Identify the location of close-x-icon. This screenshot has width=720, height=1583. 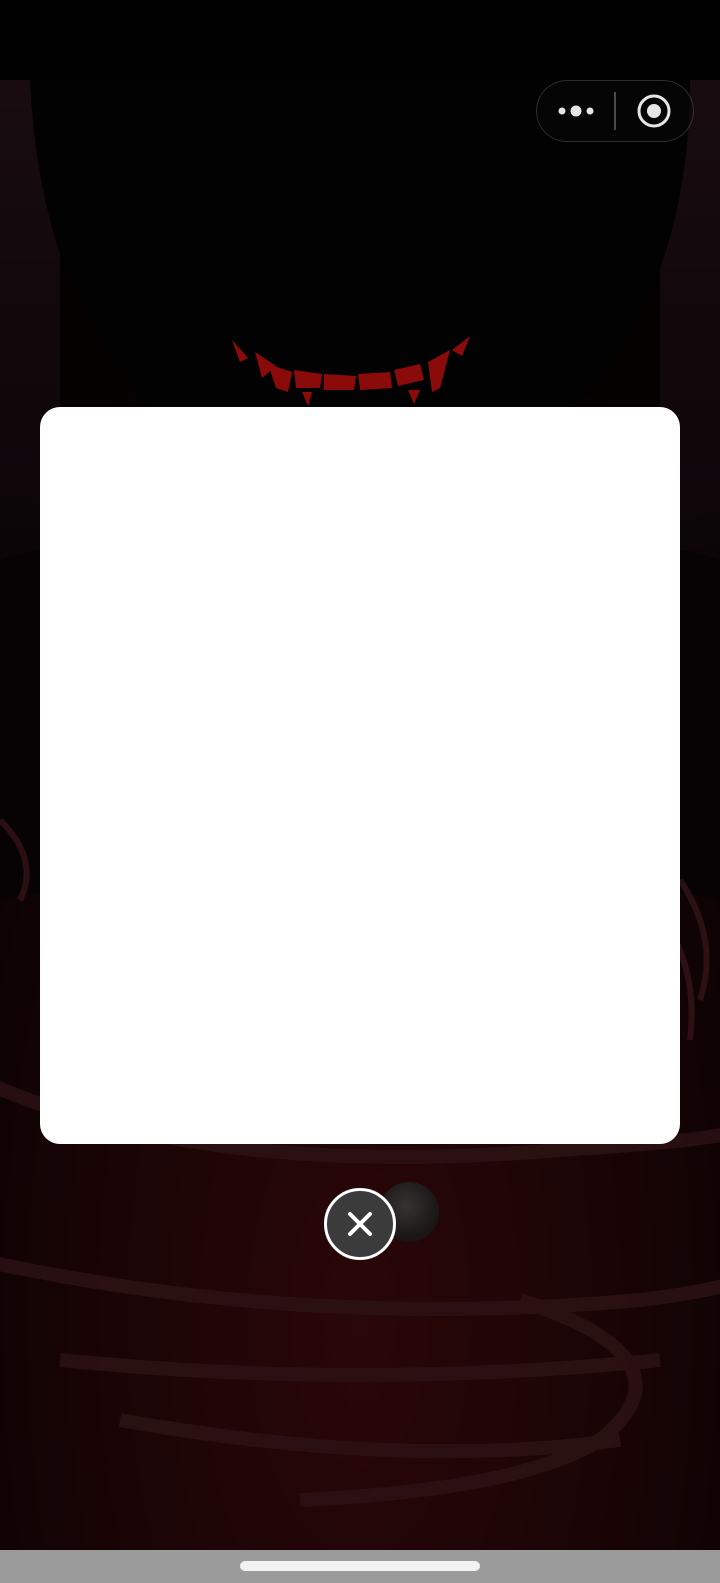
(360, 1224).